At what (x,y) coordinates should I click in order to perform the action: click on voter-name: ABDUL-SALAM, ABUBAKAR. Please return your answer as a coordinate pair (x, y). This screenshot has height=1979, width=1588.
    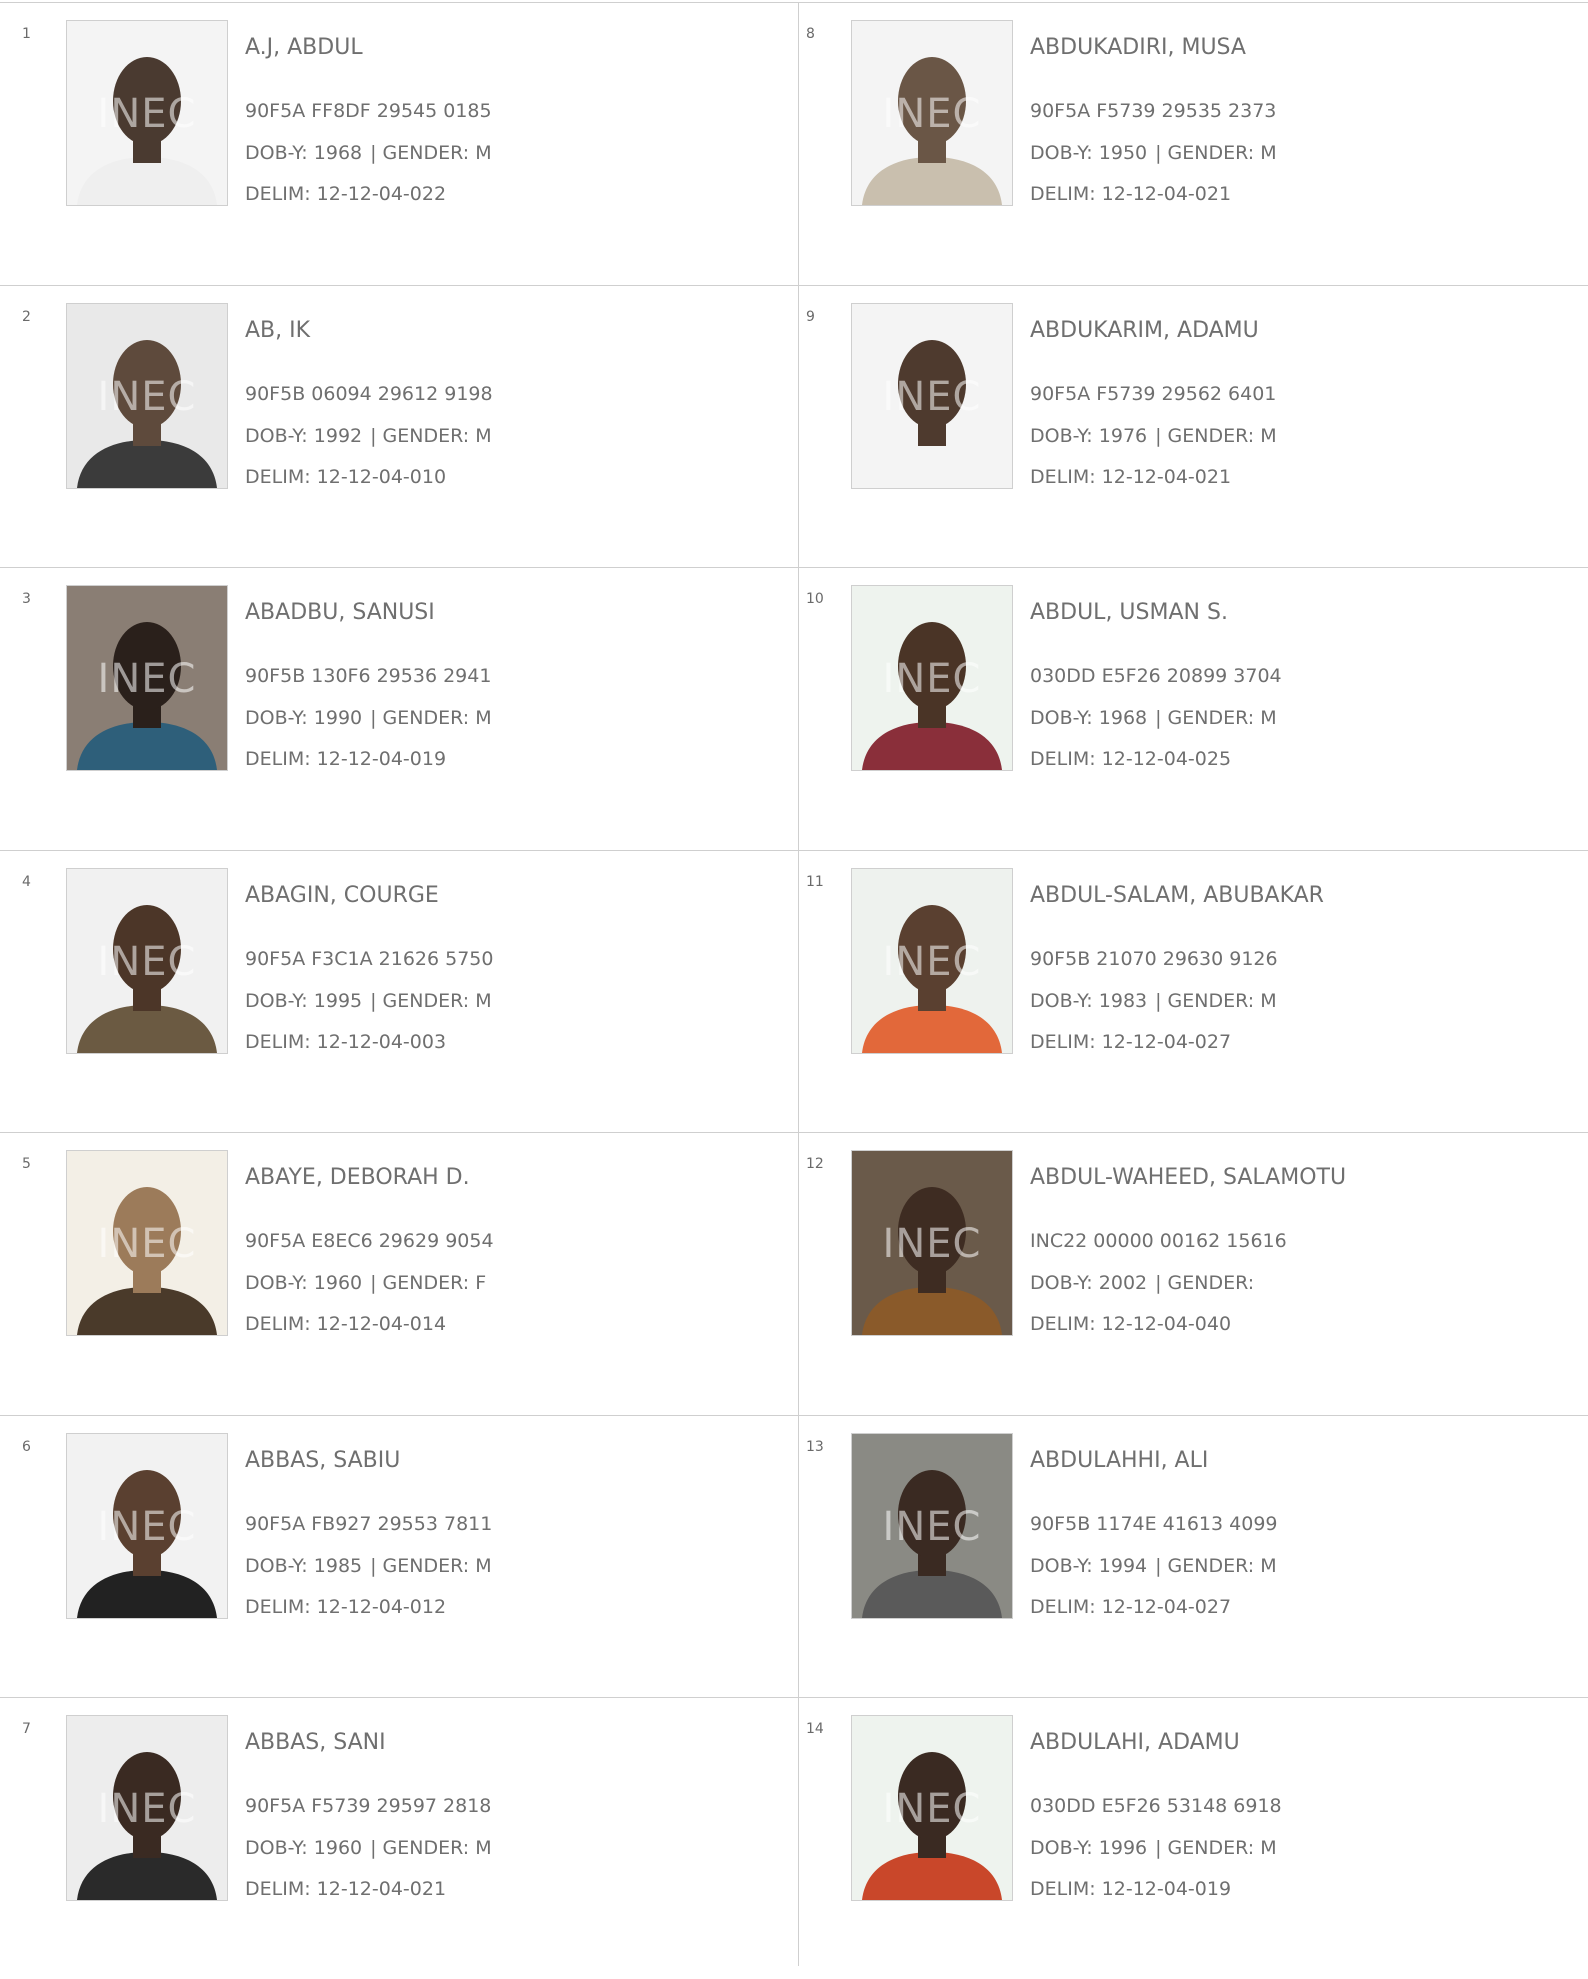
    Looking at the image, I should click on (1177, 895).